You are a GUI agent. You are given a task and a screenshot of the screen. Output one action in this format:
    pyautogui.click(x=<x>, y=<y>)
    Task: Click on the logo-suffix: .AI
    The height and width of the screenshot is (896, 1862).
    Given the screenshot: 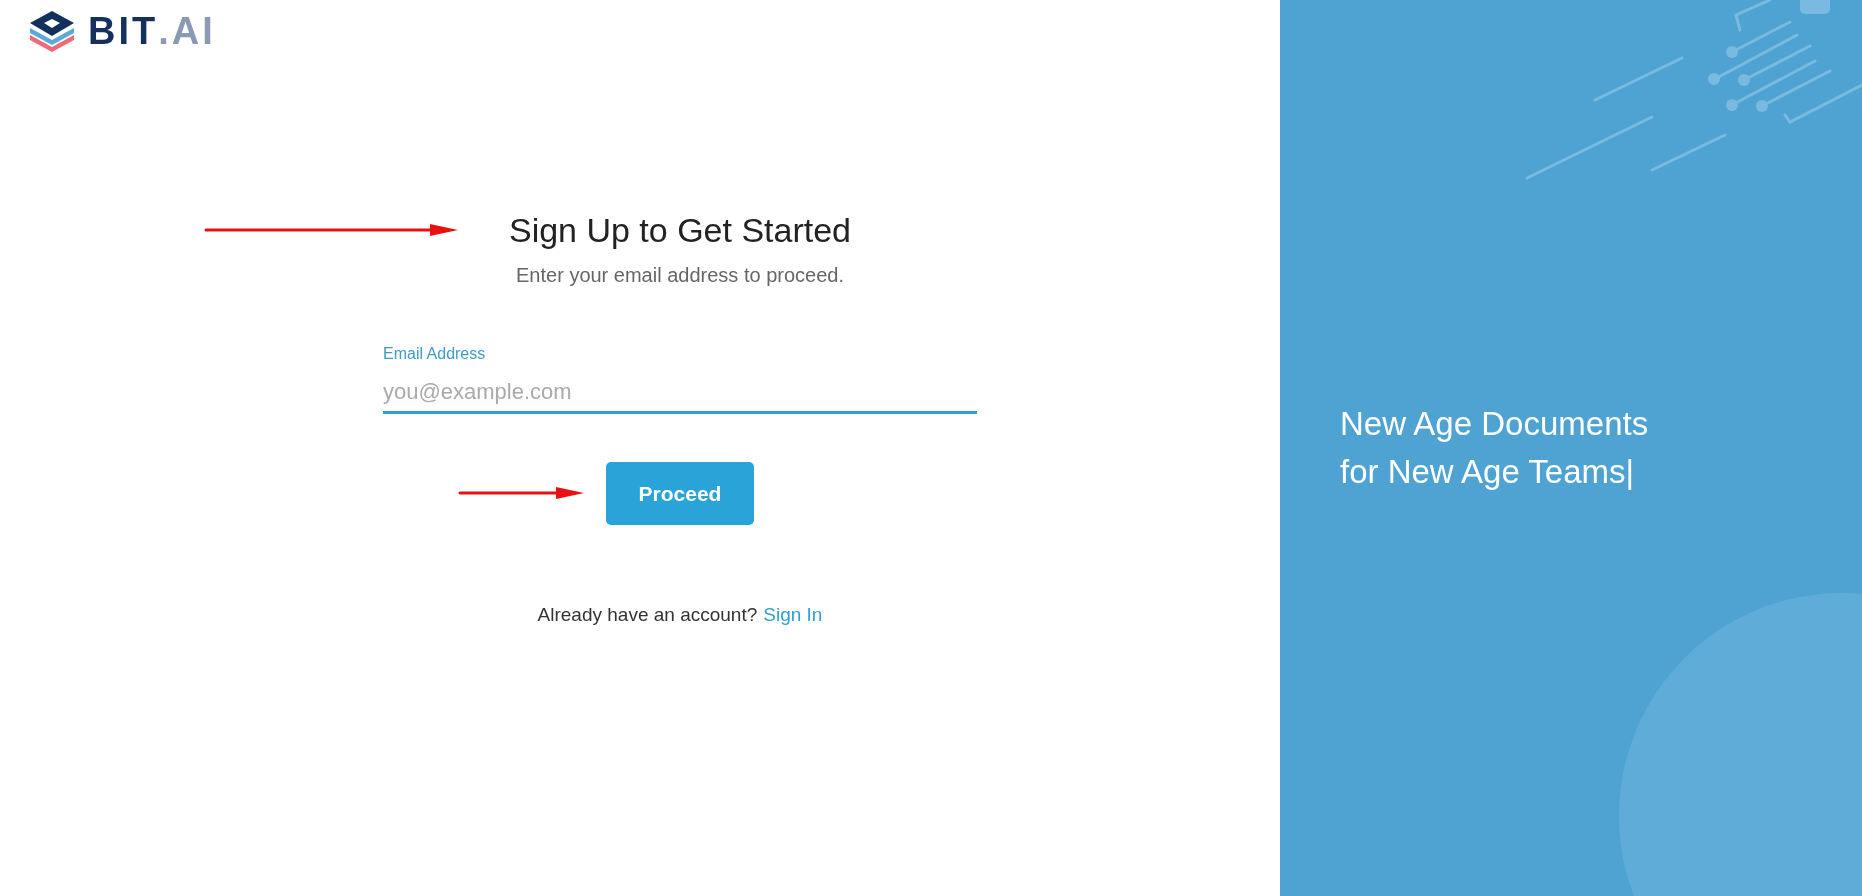 What is the action you would take?
    pyautogui.click(x=187, y=31)
    